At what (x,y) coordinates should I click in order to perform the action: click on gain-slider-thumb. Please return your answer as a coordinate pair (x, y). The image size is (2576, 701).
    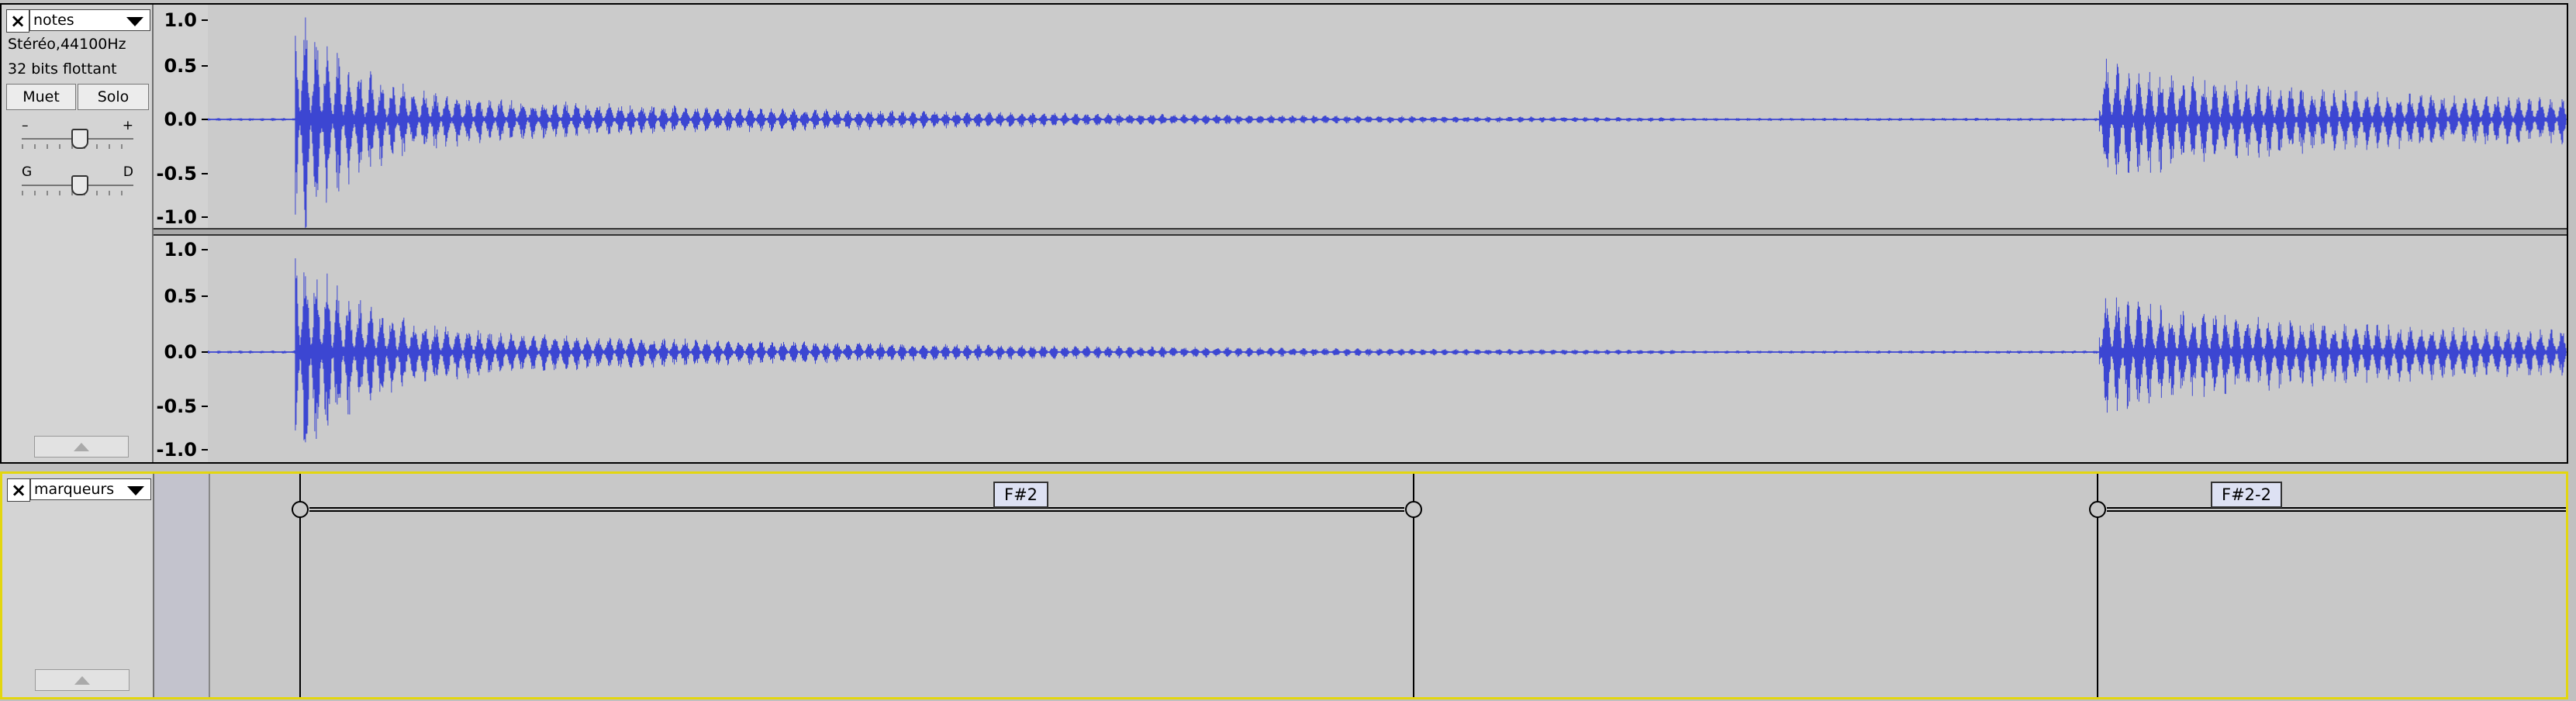
    Looking at the image, I should click on (80, 139).